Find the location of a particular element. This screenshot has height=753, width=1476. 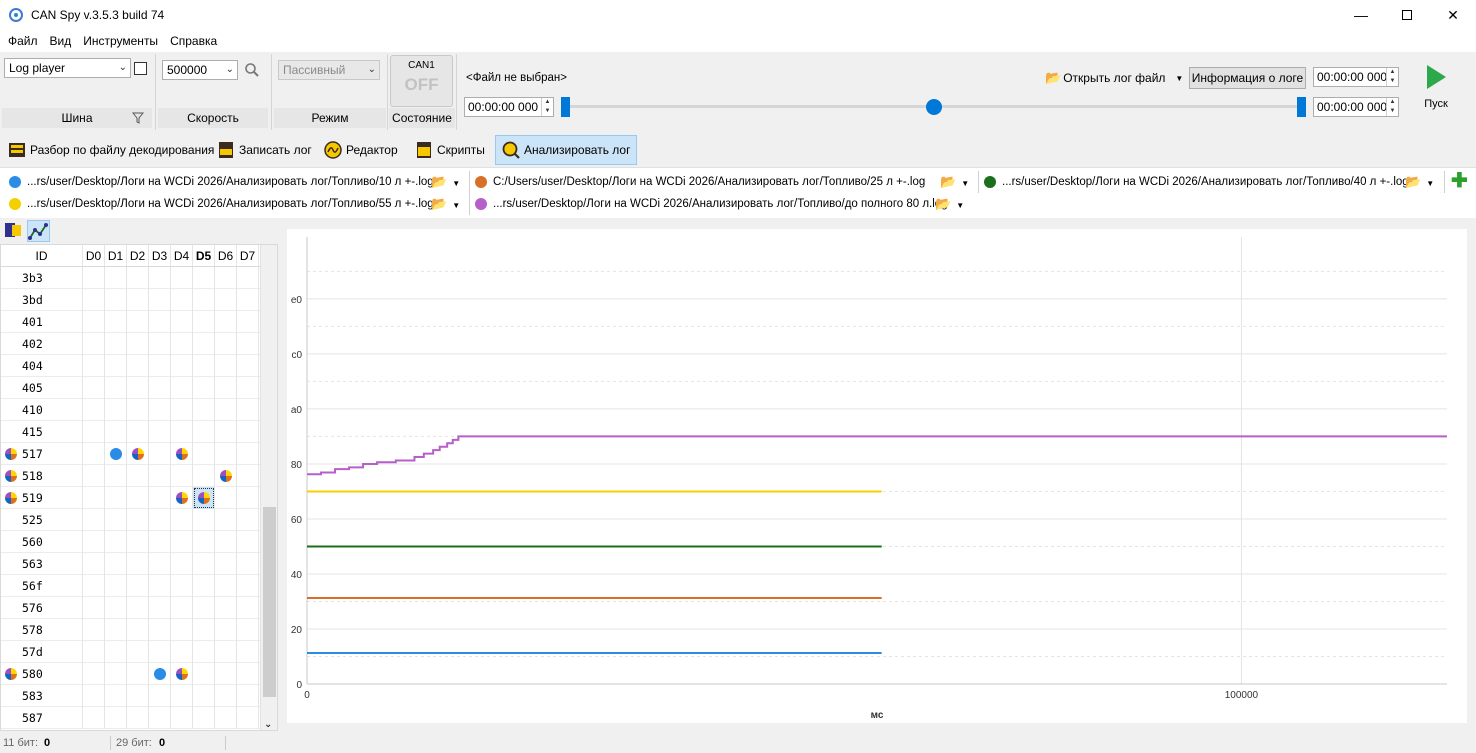

column-header-d7: D7 is located at coordinates (248, 255).